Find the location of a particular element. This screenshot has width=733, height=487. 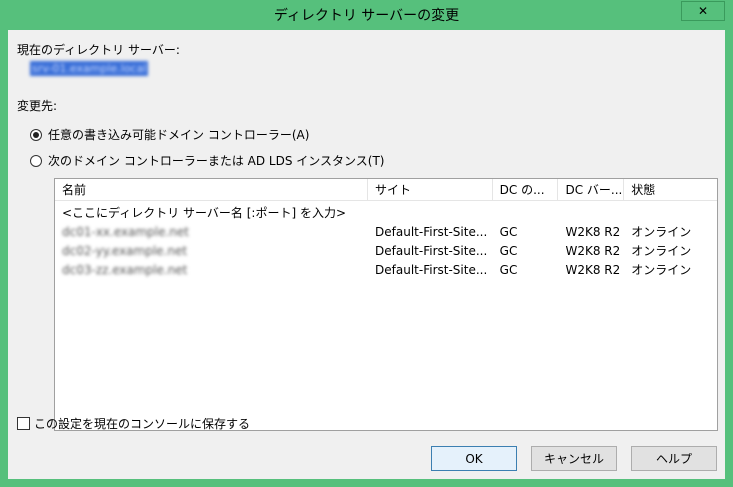

radio-any-writable-dc-label: 任意の書き込み可能ドメイン コントローラー(A) is located at coordinates (179, 135).